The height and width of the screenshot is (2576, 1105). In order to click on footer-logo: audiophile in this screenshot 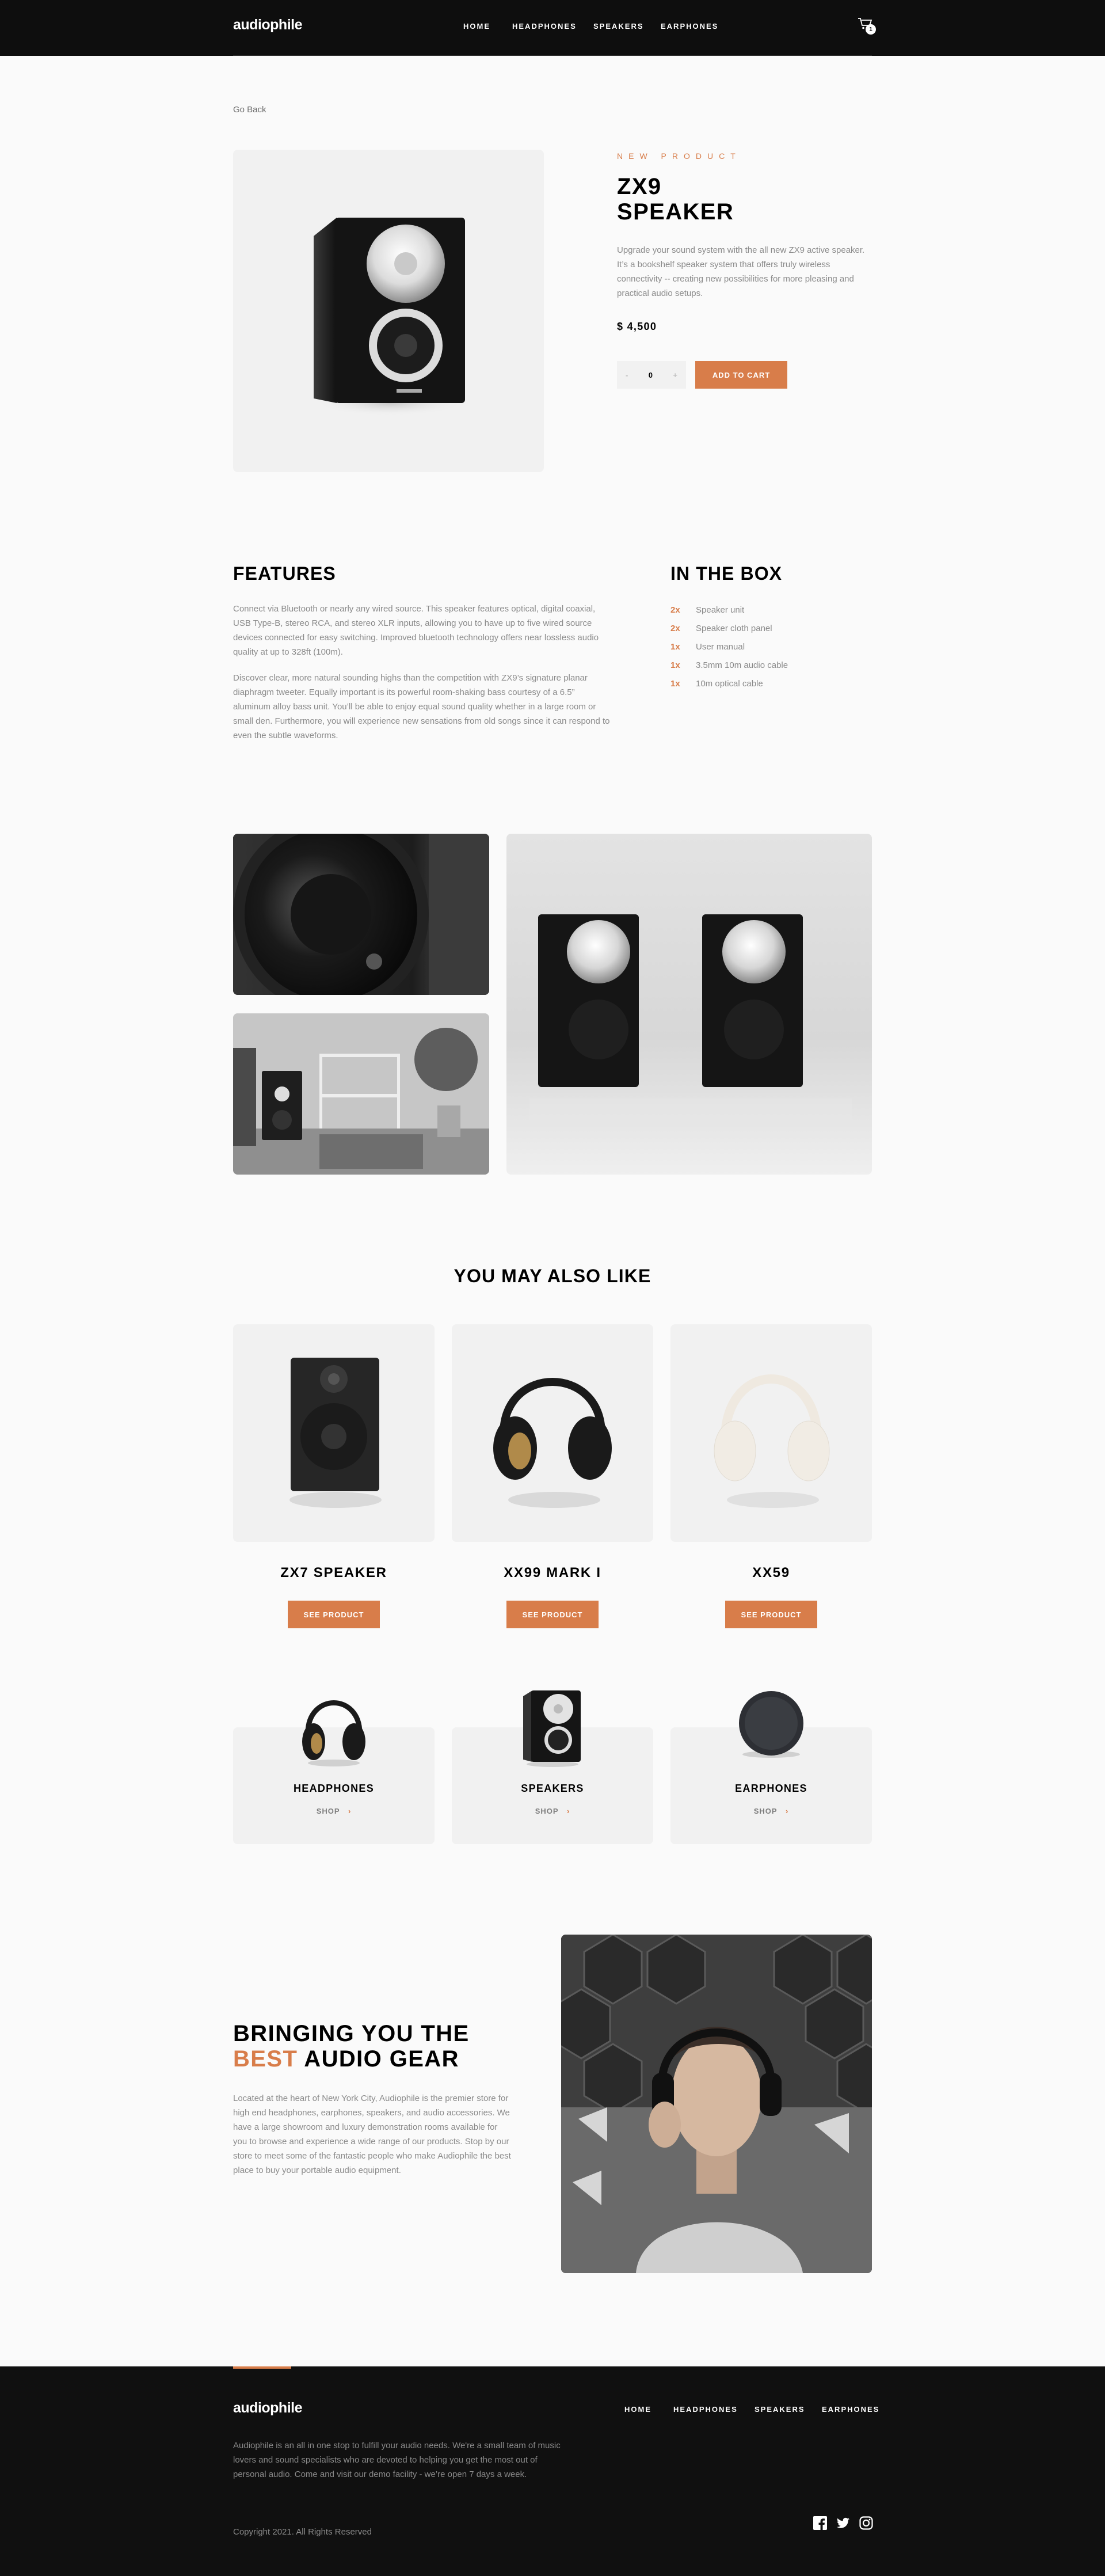, I will do `click(268, 2408)`.